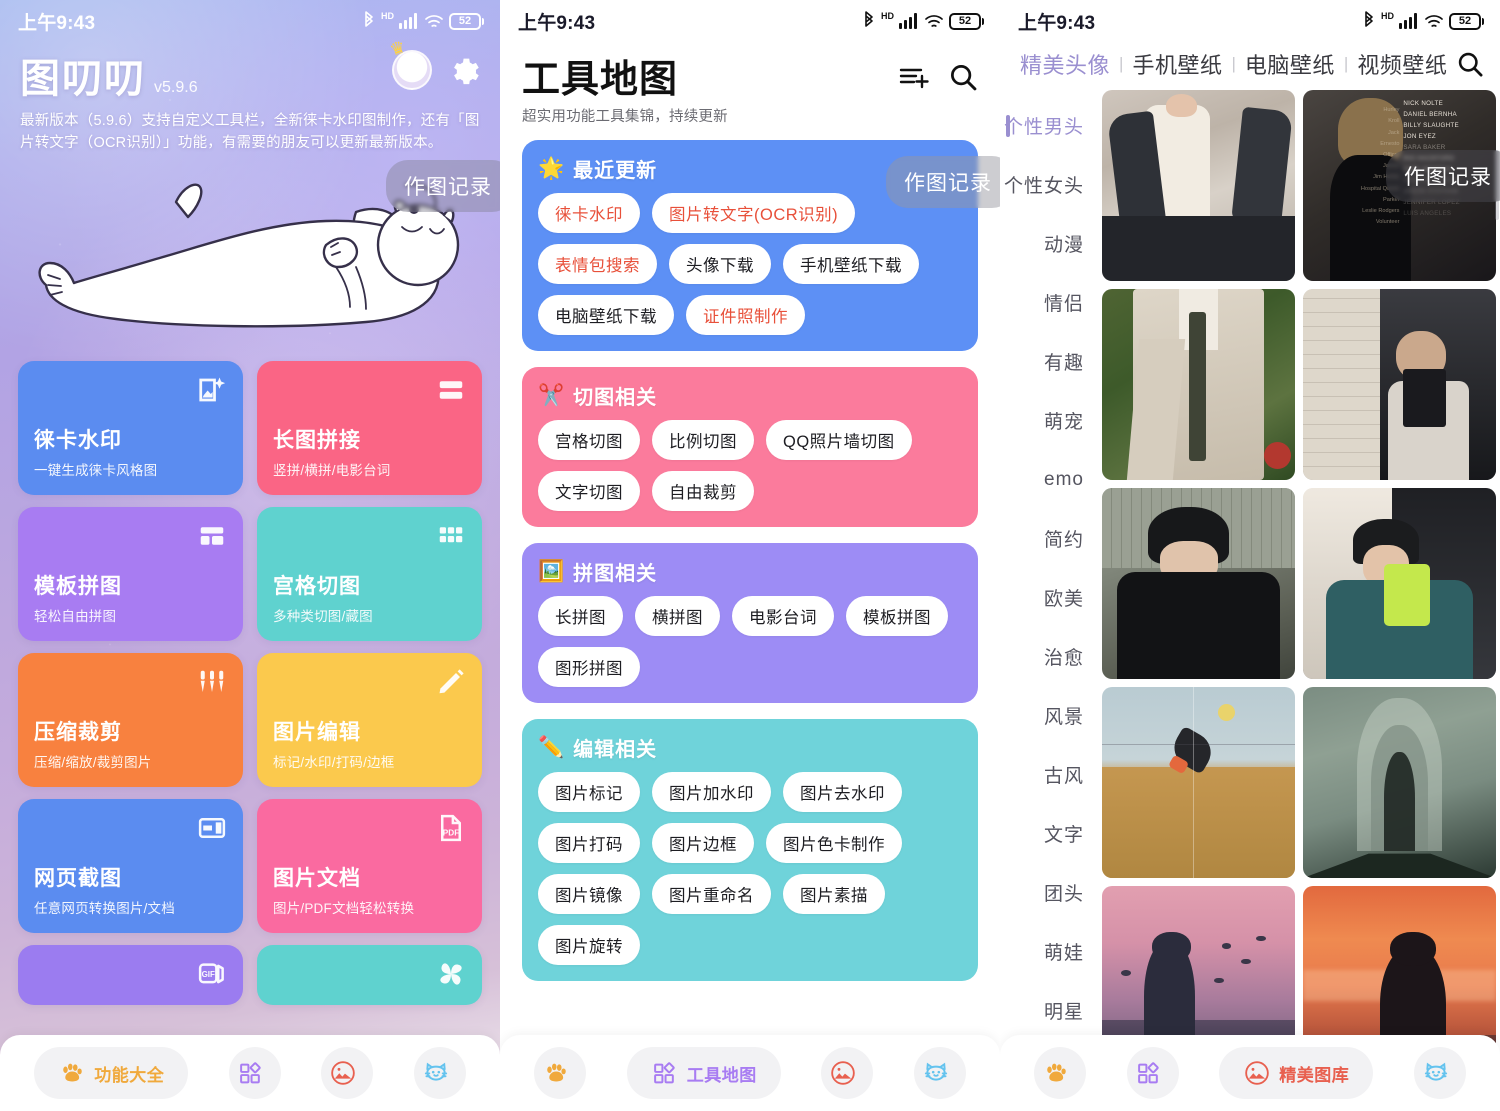  What do you see at coordinates (606, 315) in the screenshot?
I see `tool-chip: 电脑壁纸下载` at bounding box center [606, 315].